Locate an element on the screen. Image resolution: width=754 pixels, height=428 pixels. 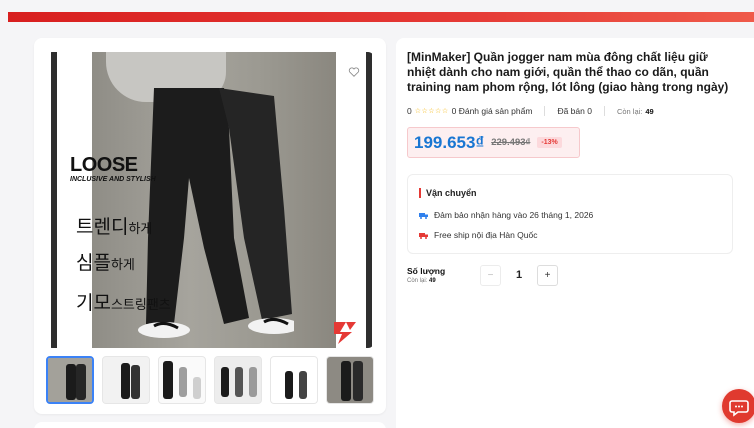
quantity-increase-button: + is located at coordinates (547, 275).